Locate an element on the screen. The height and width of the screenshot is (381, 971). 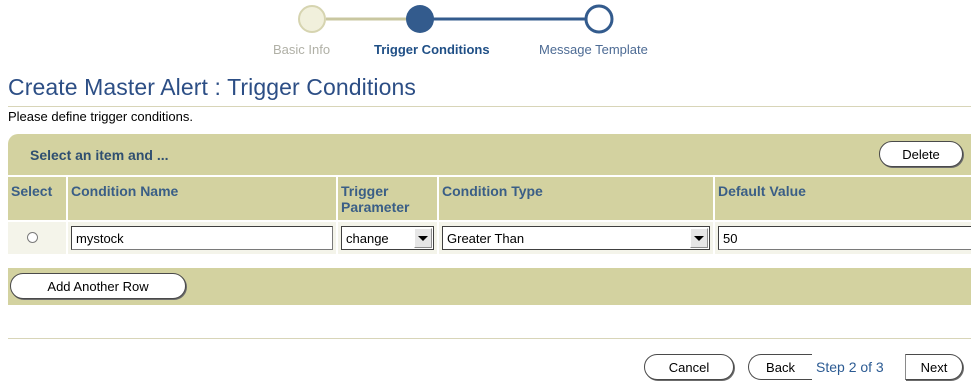
default-value-input is located at coordinates (844, 238).